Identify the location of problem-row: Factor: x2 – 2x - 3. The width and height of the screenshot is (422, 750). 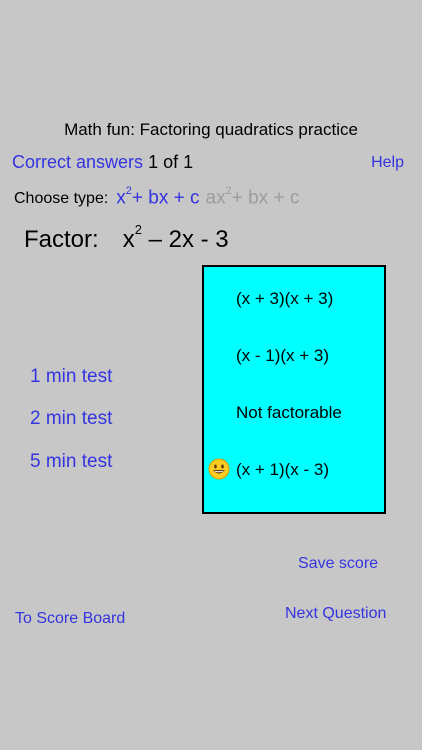
(126, 238).